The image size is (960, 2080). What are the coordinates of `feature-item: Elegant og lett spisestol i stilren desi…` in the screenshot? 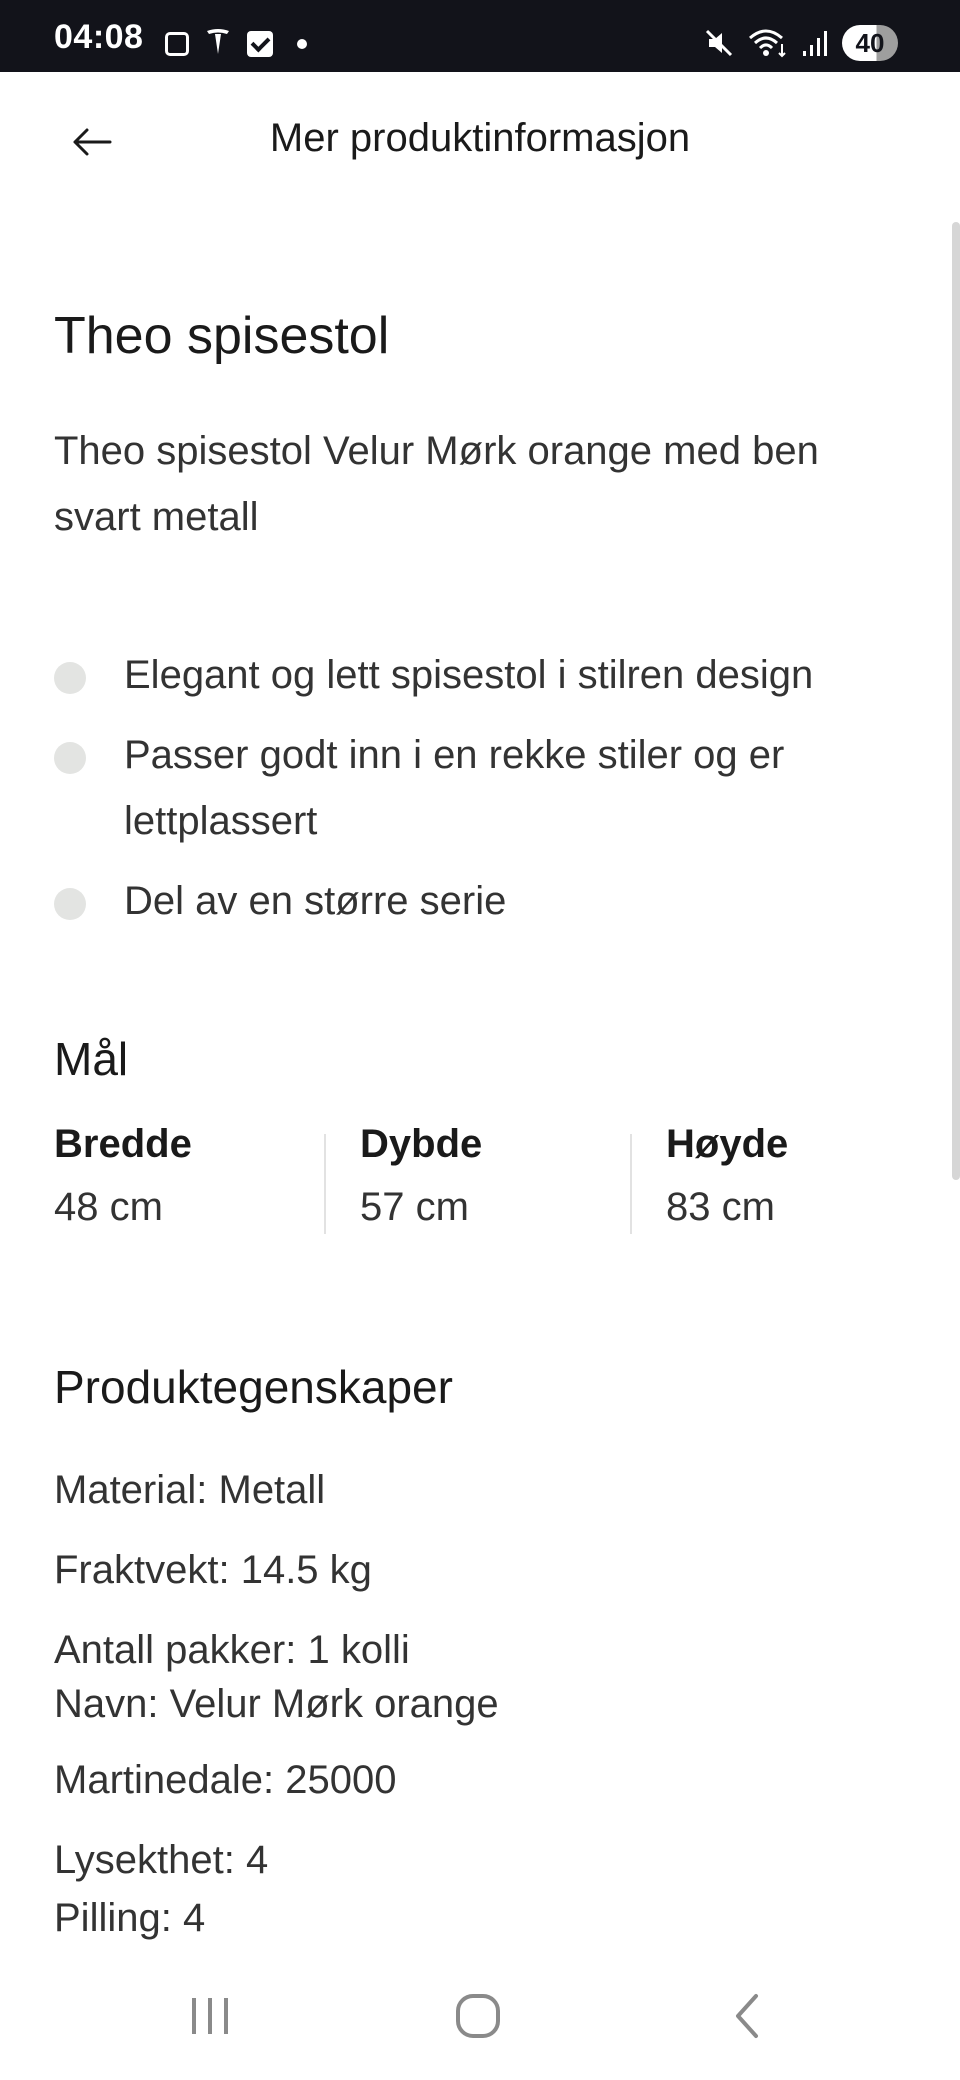 It's located at (479, 675).